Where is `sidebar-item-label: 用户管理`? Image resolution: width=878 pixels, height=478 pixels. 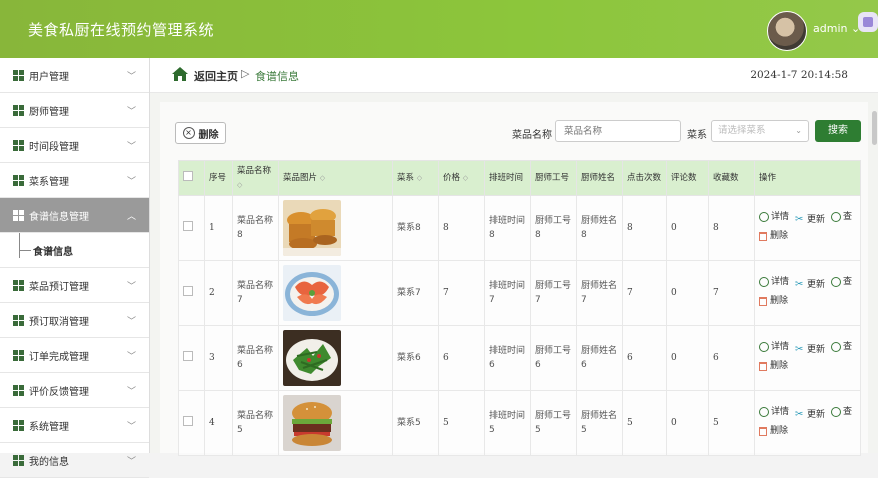 sidebar-item-label: 用户管理 is located at coordinates (49, 77).